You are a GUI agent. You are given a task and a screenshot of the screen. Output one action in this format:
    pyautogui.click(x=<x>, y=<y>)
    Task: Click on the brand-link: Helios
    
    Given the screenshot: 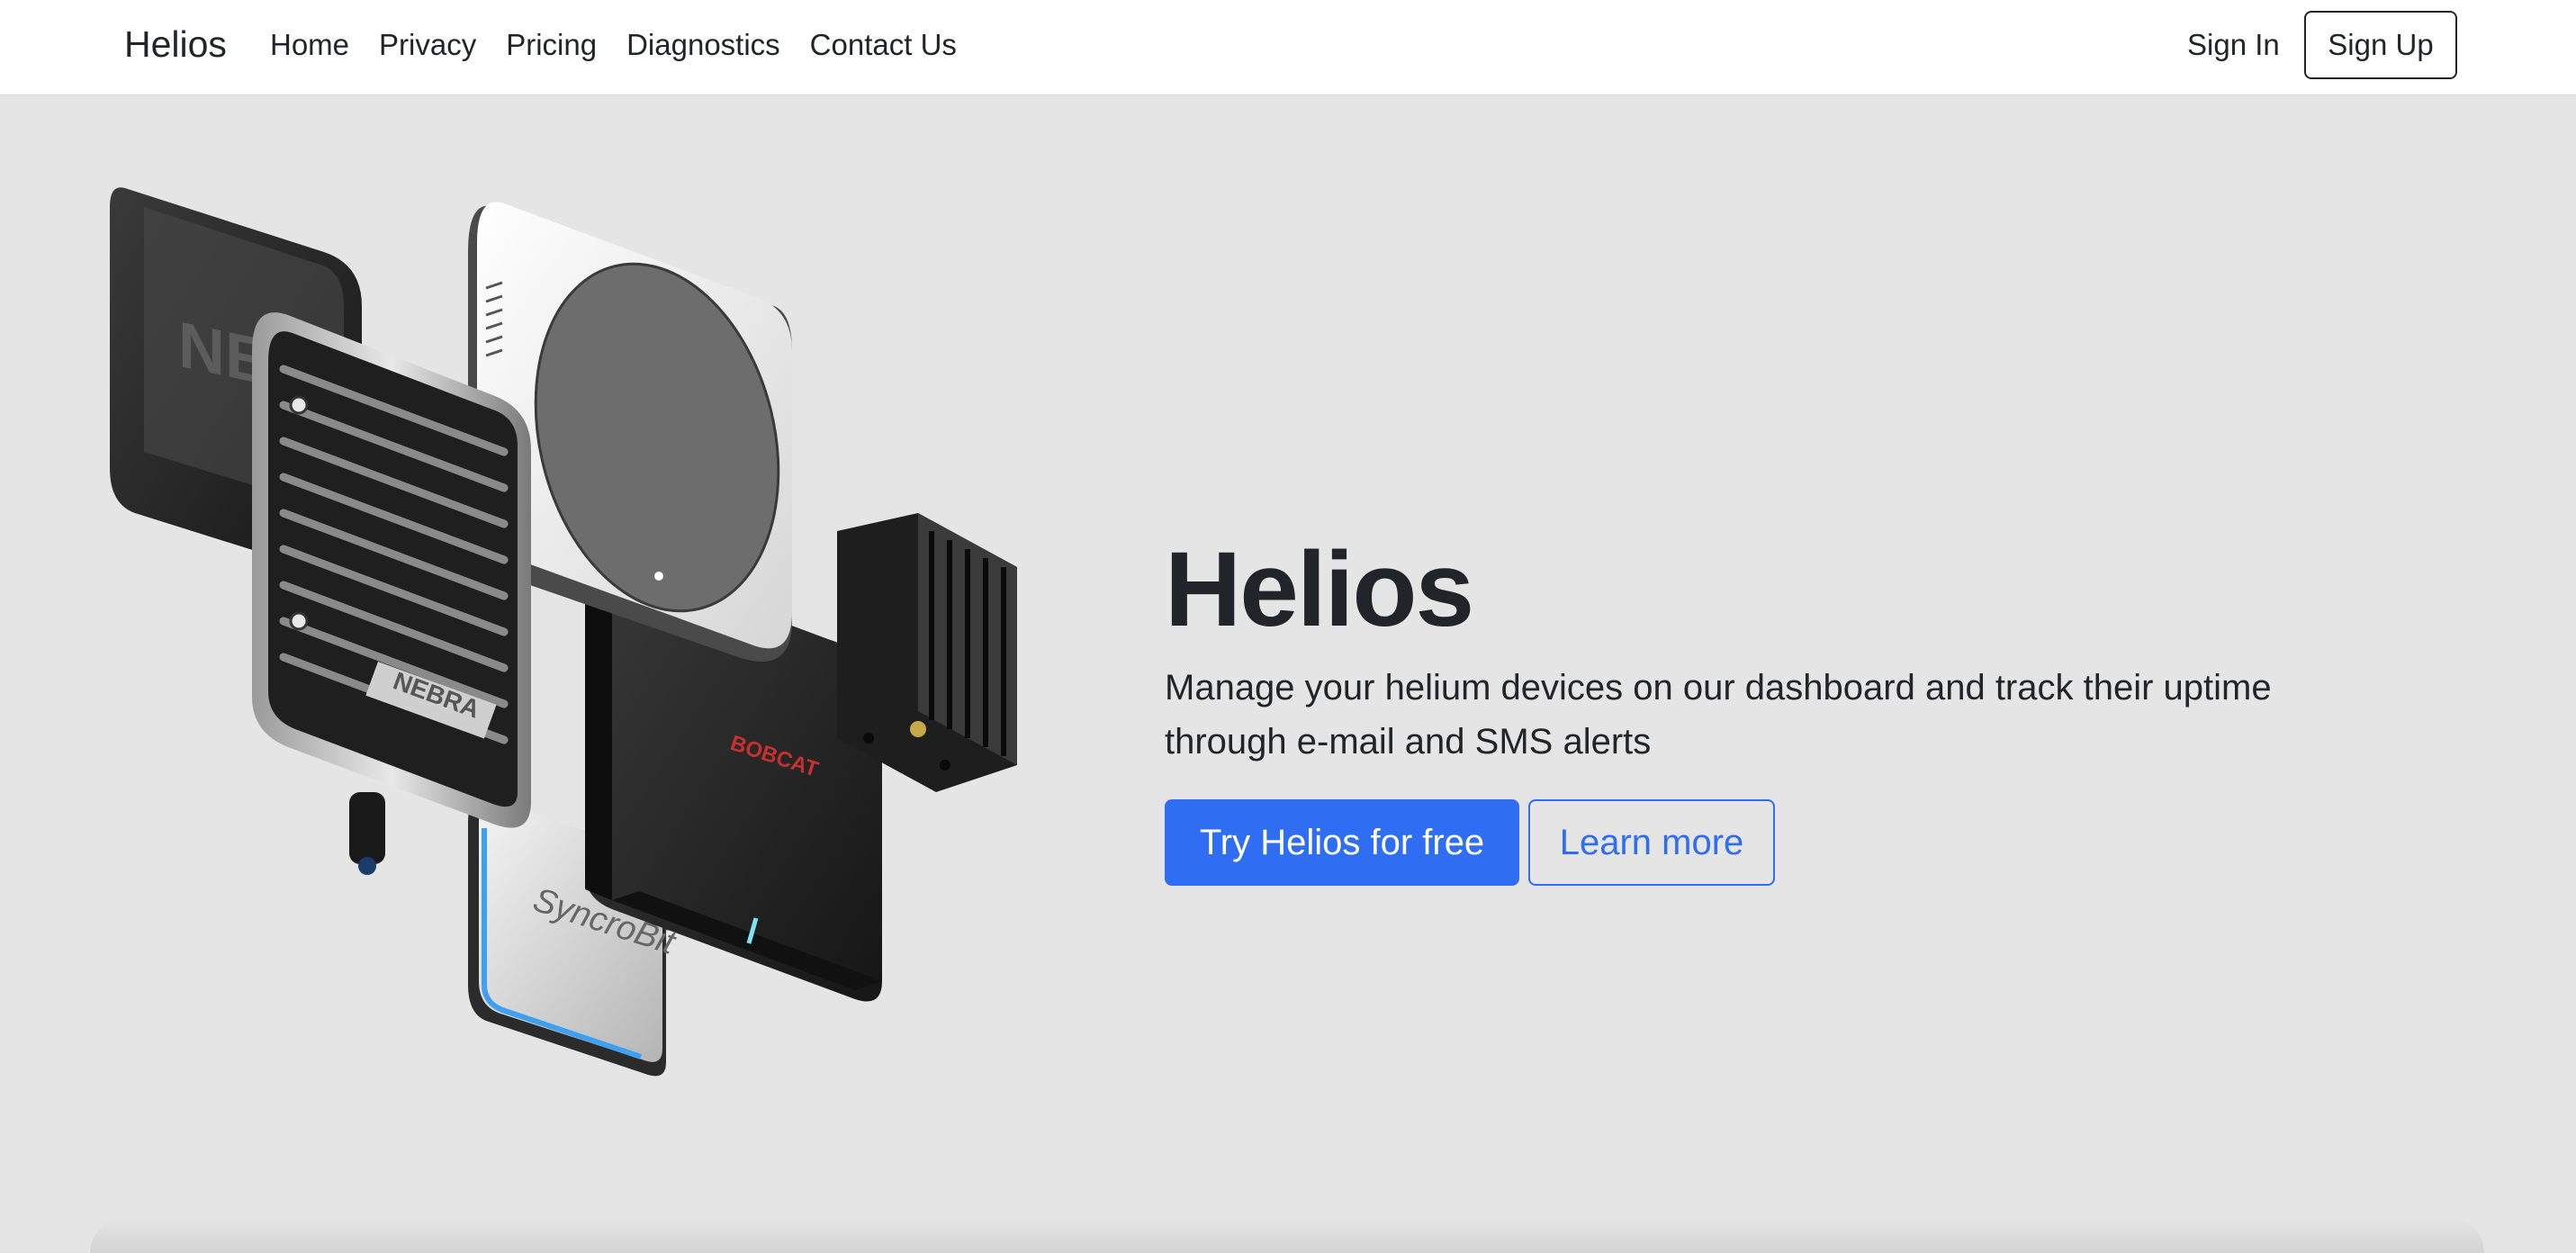 What is the action you would take?
    pyautogui.click(x=175, y=45)
    